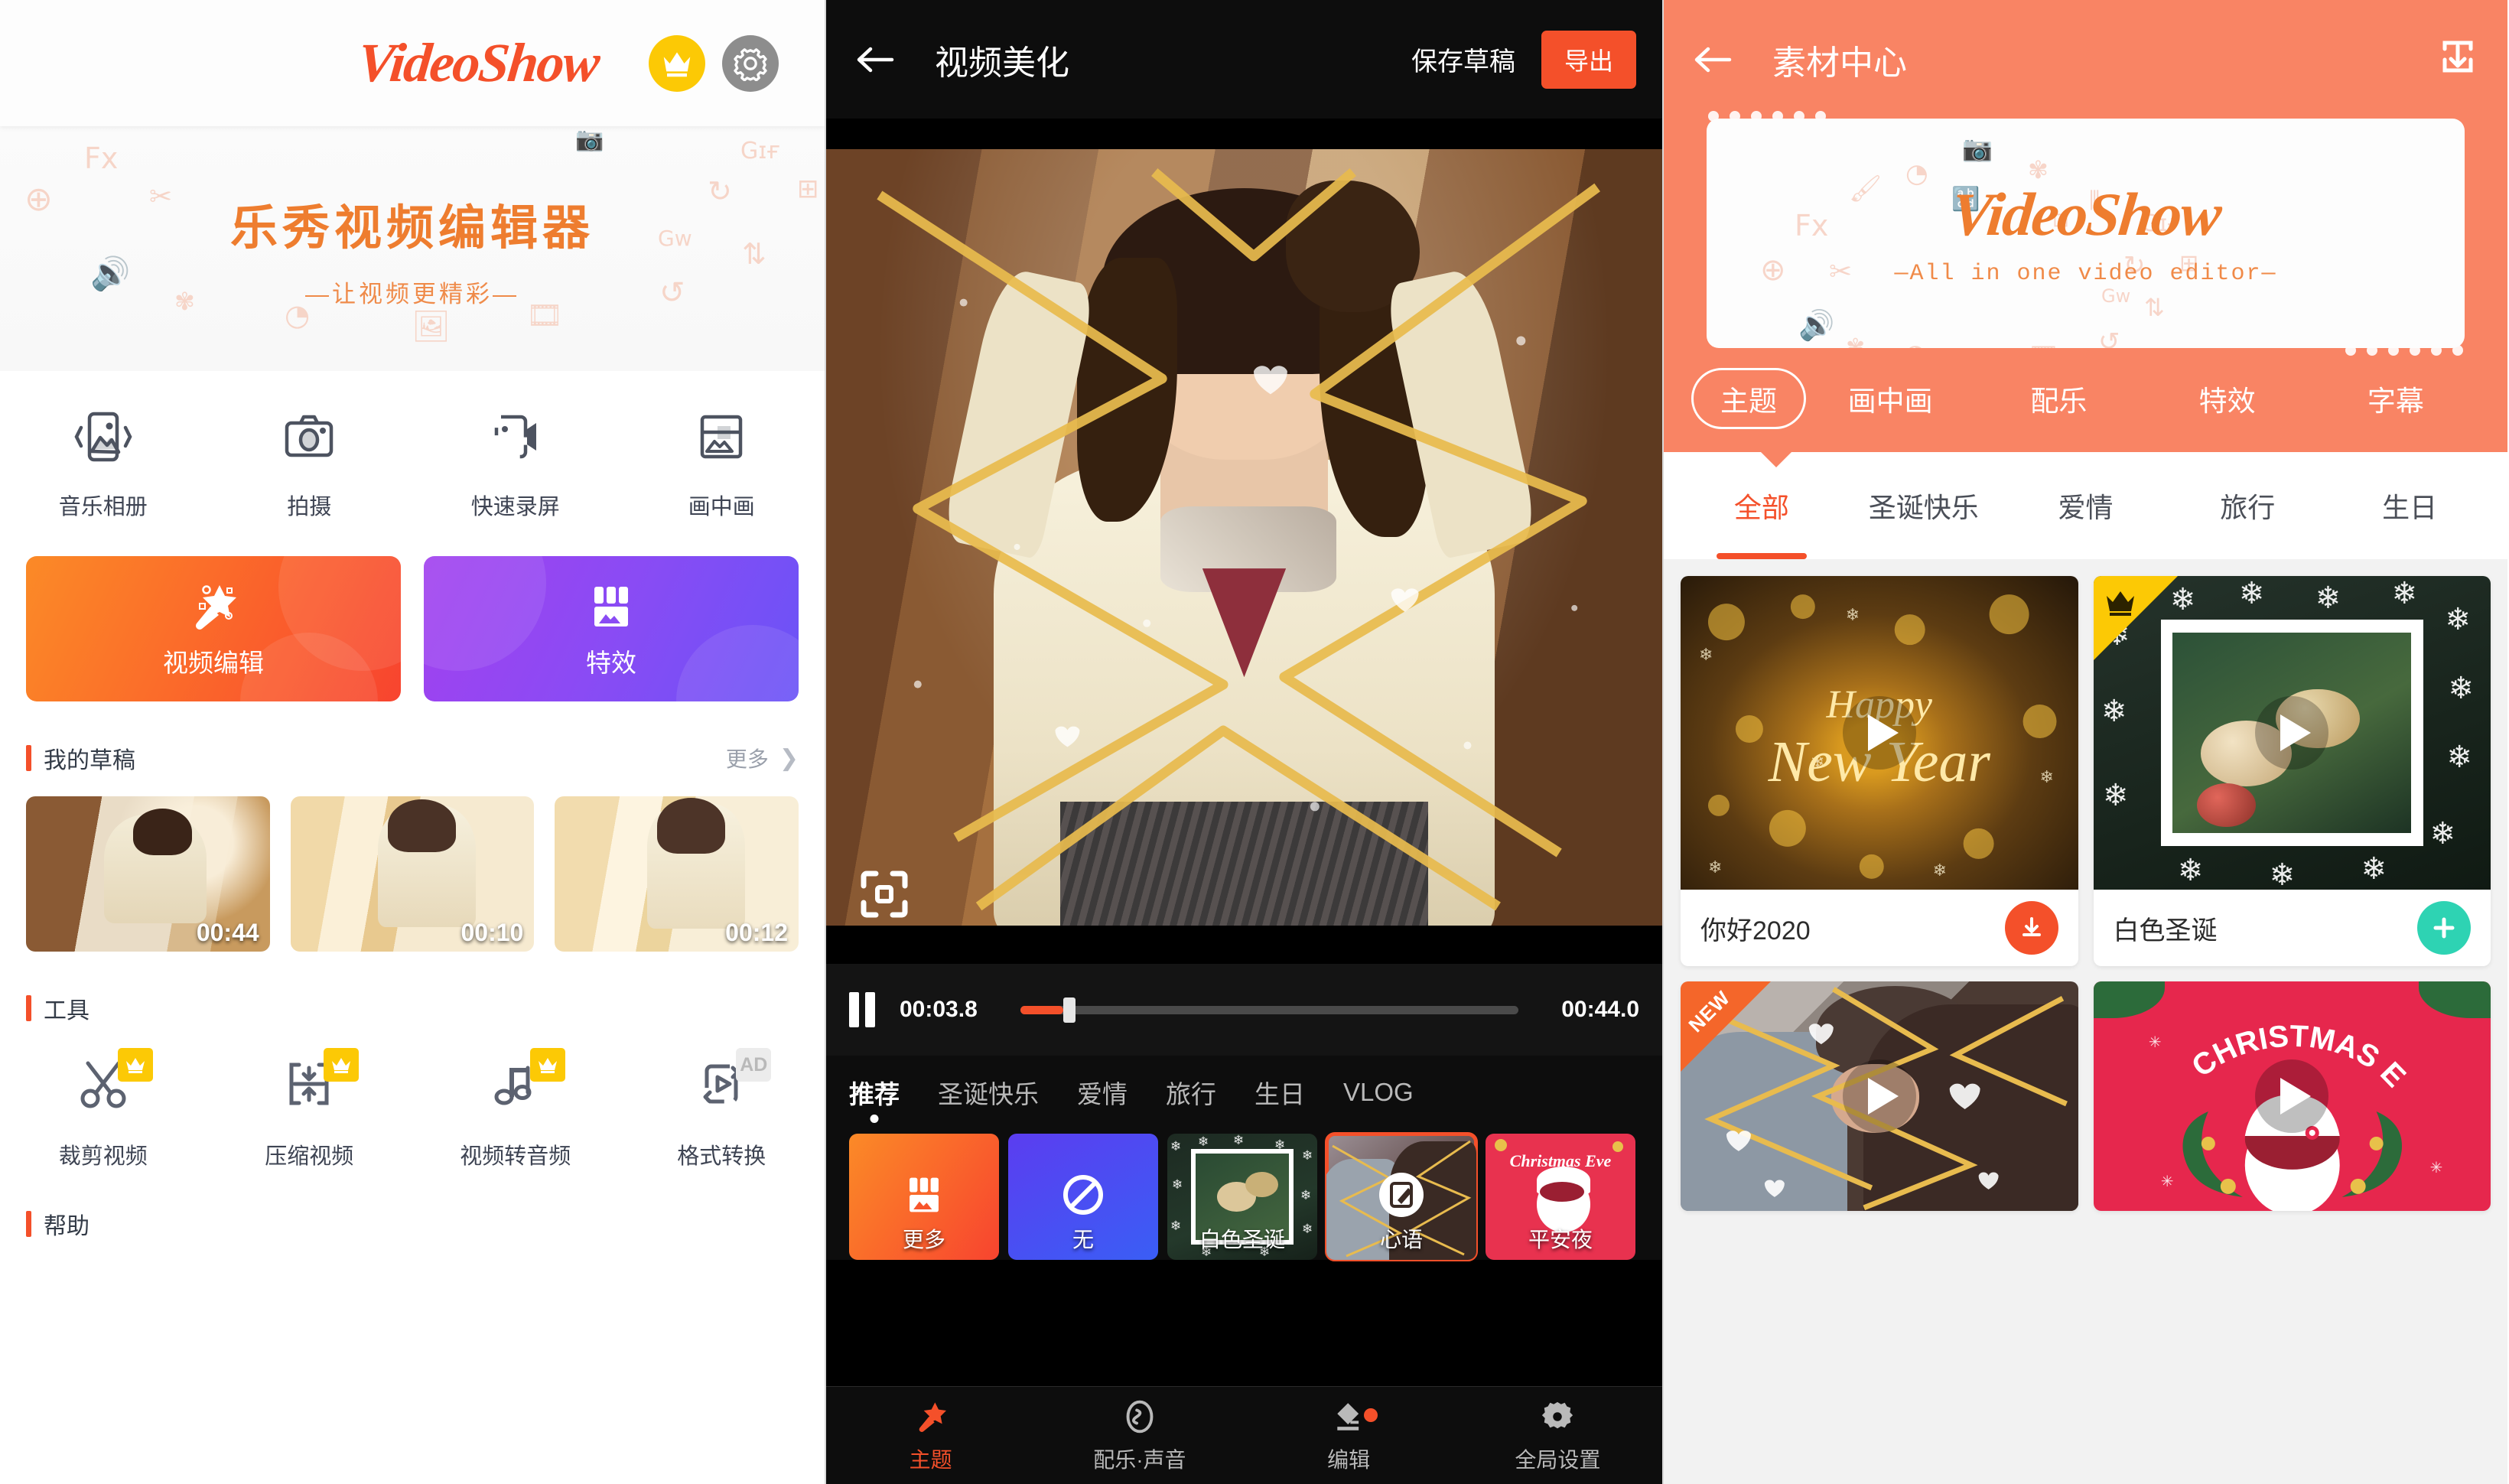 The width and height of the screenshot is (2509, 1484). What do you see at coordinates (1242, 1197) in the screenshot?
I see `theme-white-christmas: ❄ ❄ ❄ ❄ ❄ ❄ ❄ ❄ ❄ ❄ ❄ 白色圣诞` at bounding box center [1242, 1197].